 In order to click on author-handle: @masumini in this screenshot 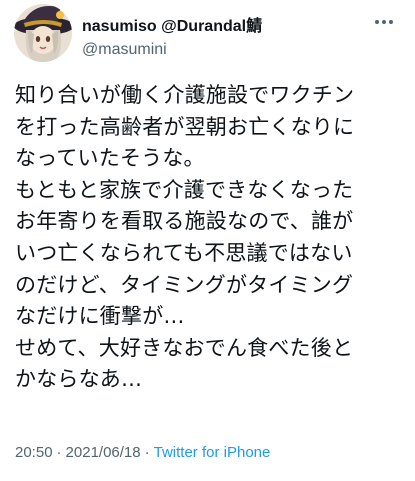, I will do `click(172, 49)`.